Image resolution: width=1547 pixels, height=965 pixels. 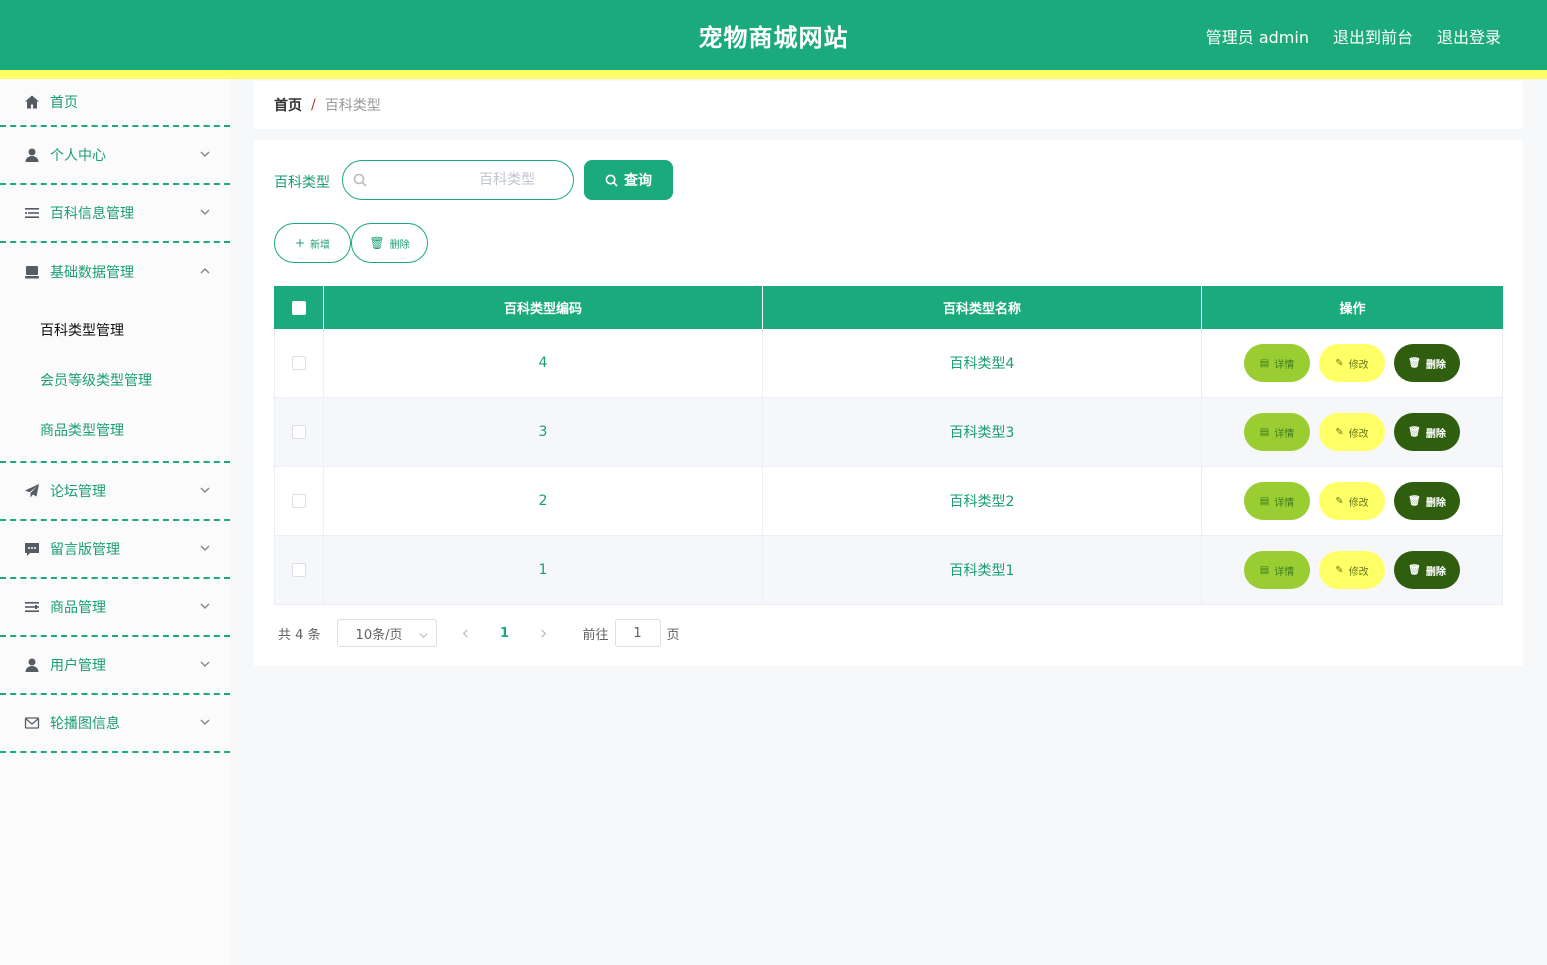 I want to click on submenu-item-member-level-type: 会员等级类型管理, so click(x=115, y=380).